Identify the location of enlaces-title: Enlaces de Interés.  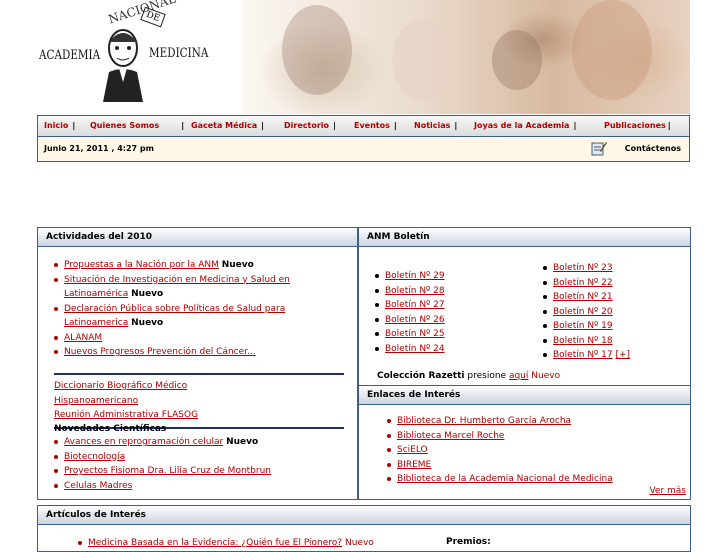
(524, 395).